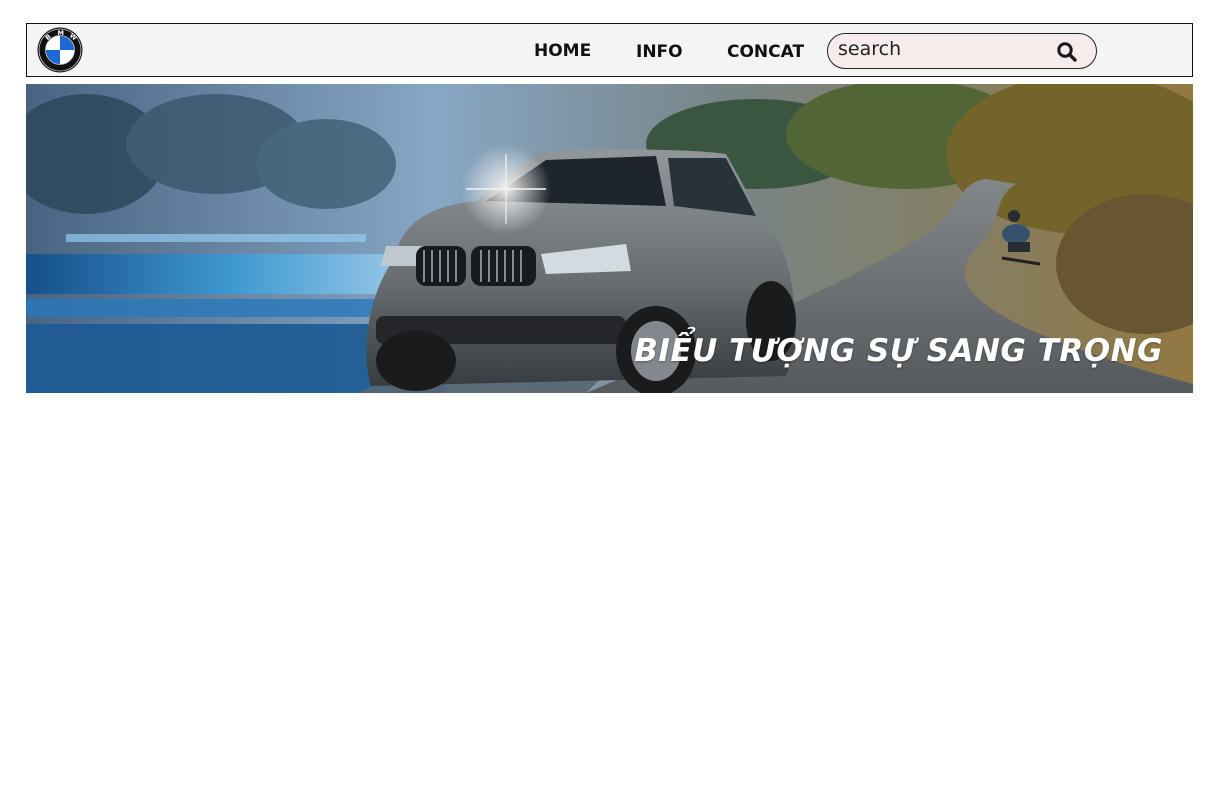  Describe the element at coordinates (609, 50) in the screenshot. I see `site-header: B M W HOME INFO CONCAT` at that location.